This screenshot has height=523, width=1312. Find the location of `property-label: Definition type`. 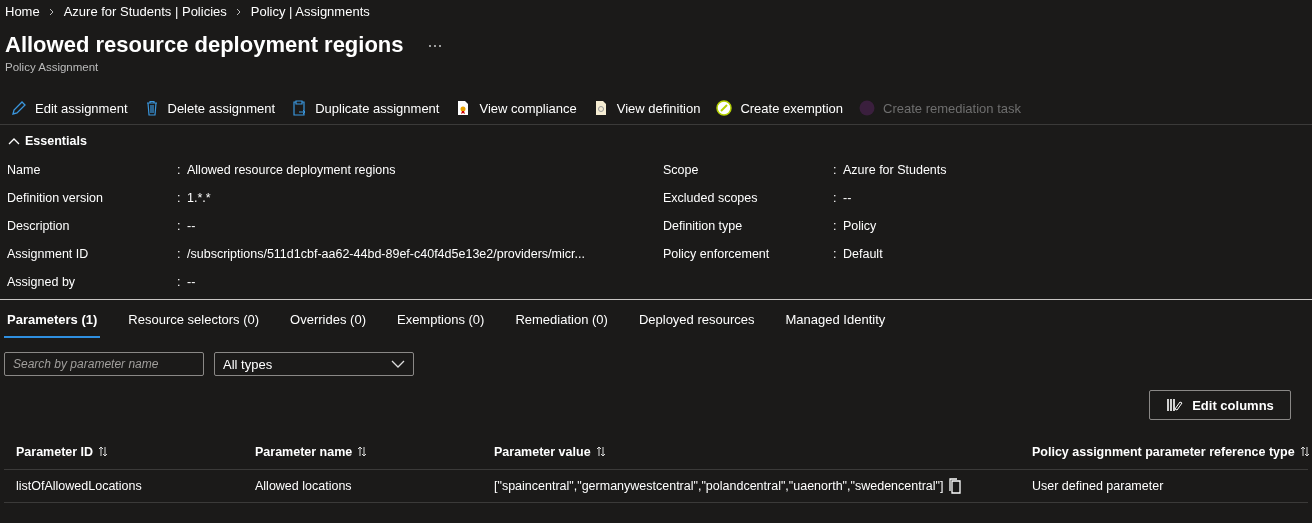

property-label: Definition type is located at coordinates (703, 226).